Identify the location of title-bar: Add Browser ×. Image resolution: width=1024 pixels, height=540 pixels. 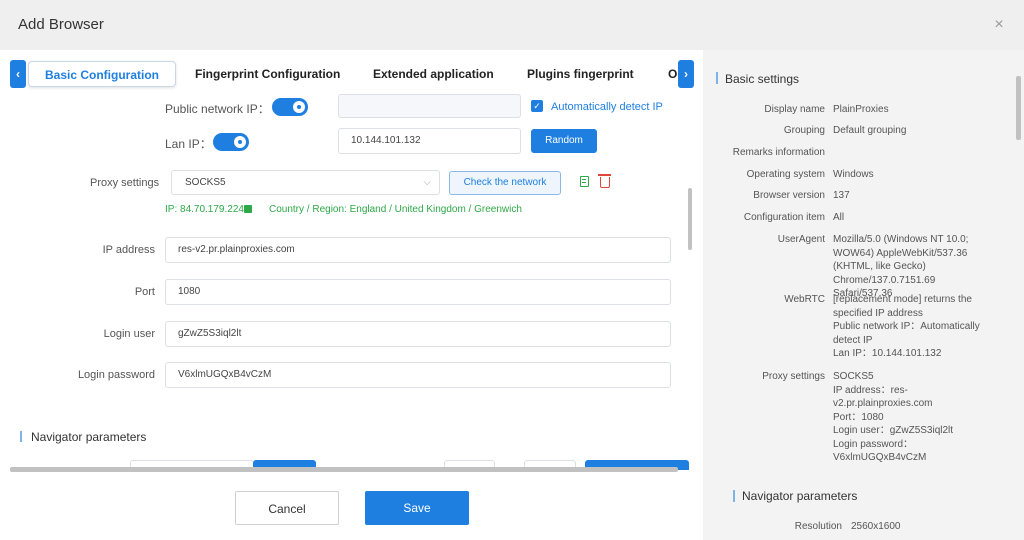
(512, 25).